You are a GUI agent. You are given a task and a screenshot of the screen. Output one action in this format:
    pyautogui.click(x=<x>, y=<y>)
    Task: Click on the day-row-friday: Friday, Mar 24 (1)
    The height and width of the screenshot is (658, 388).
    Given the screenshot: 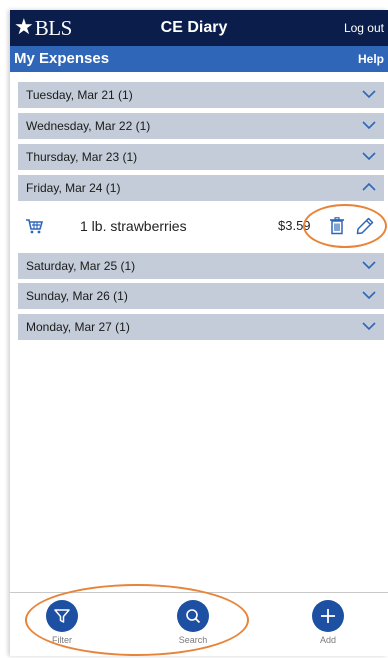 What is the action you would take?
    pyautogui.click(x=201, y=188)
    